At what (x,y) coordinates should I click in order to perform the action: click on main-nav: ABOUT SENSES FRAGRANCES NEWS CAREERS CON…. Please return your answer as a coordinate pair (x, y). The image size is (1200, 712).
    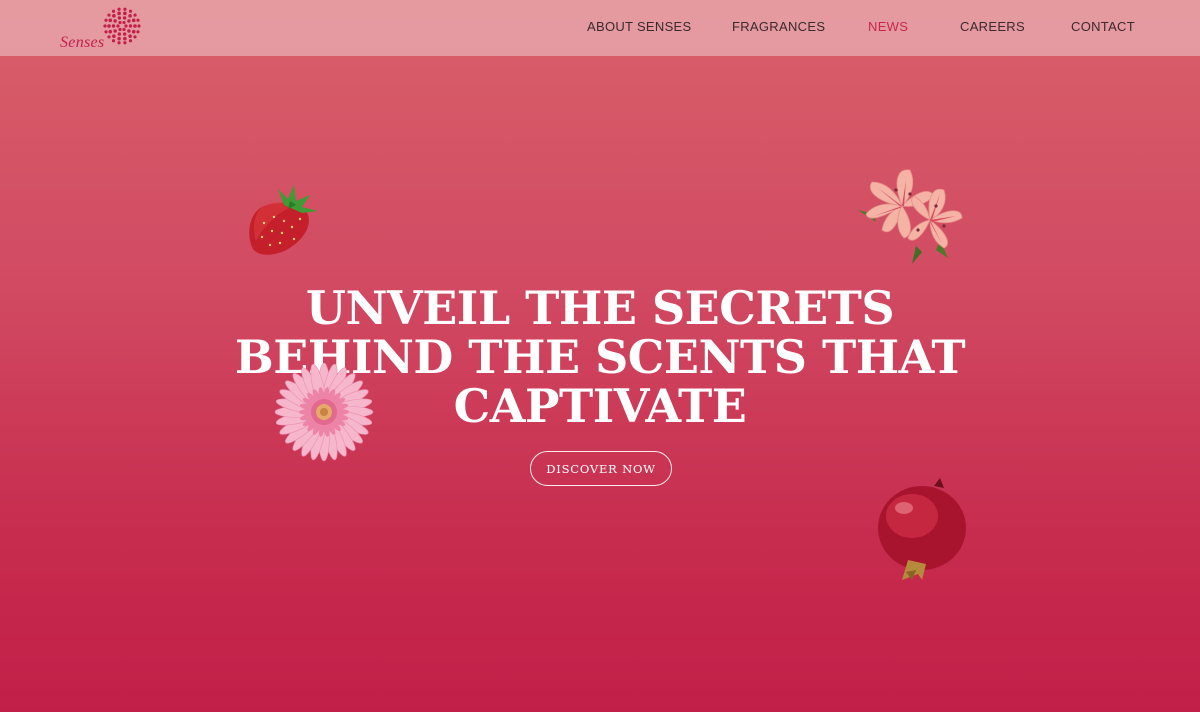
    Looking at the image, I should click on (600, 28).